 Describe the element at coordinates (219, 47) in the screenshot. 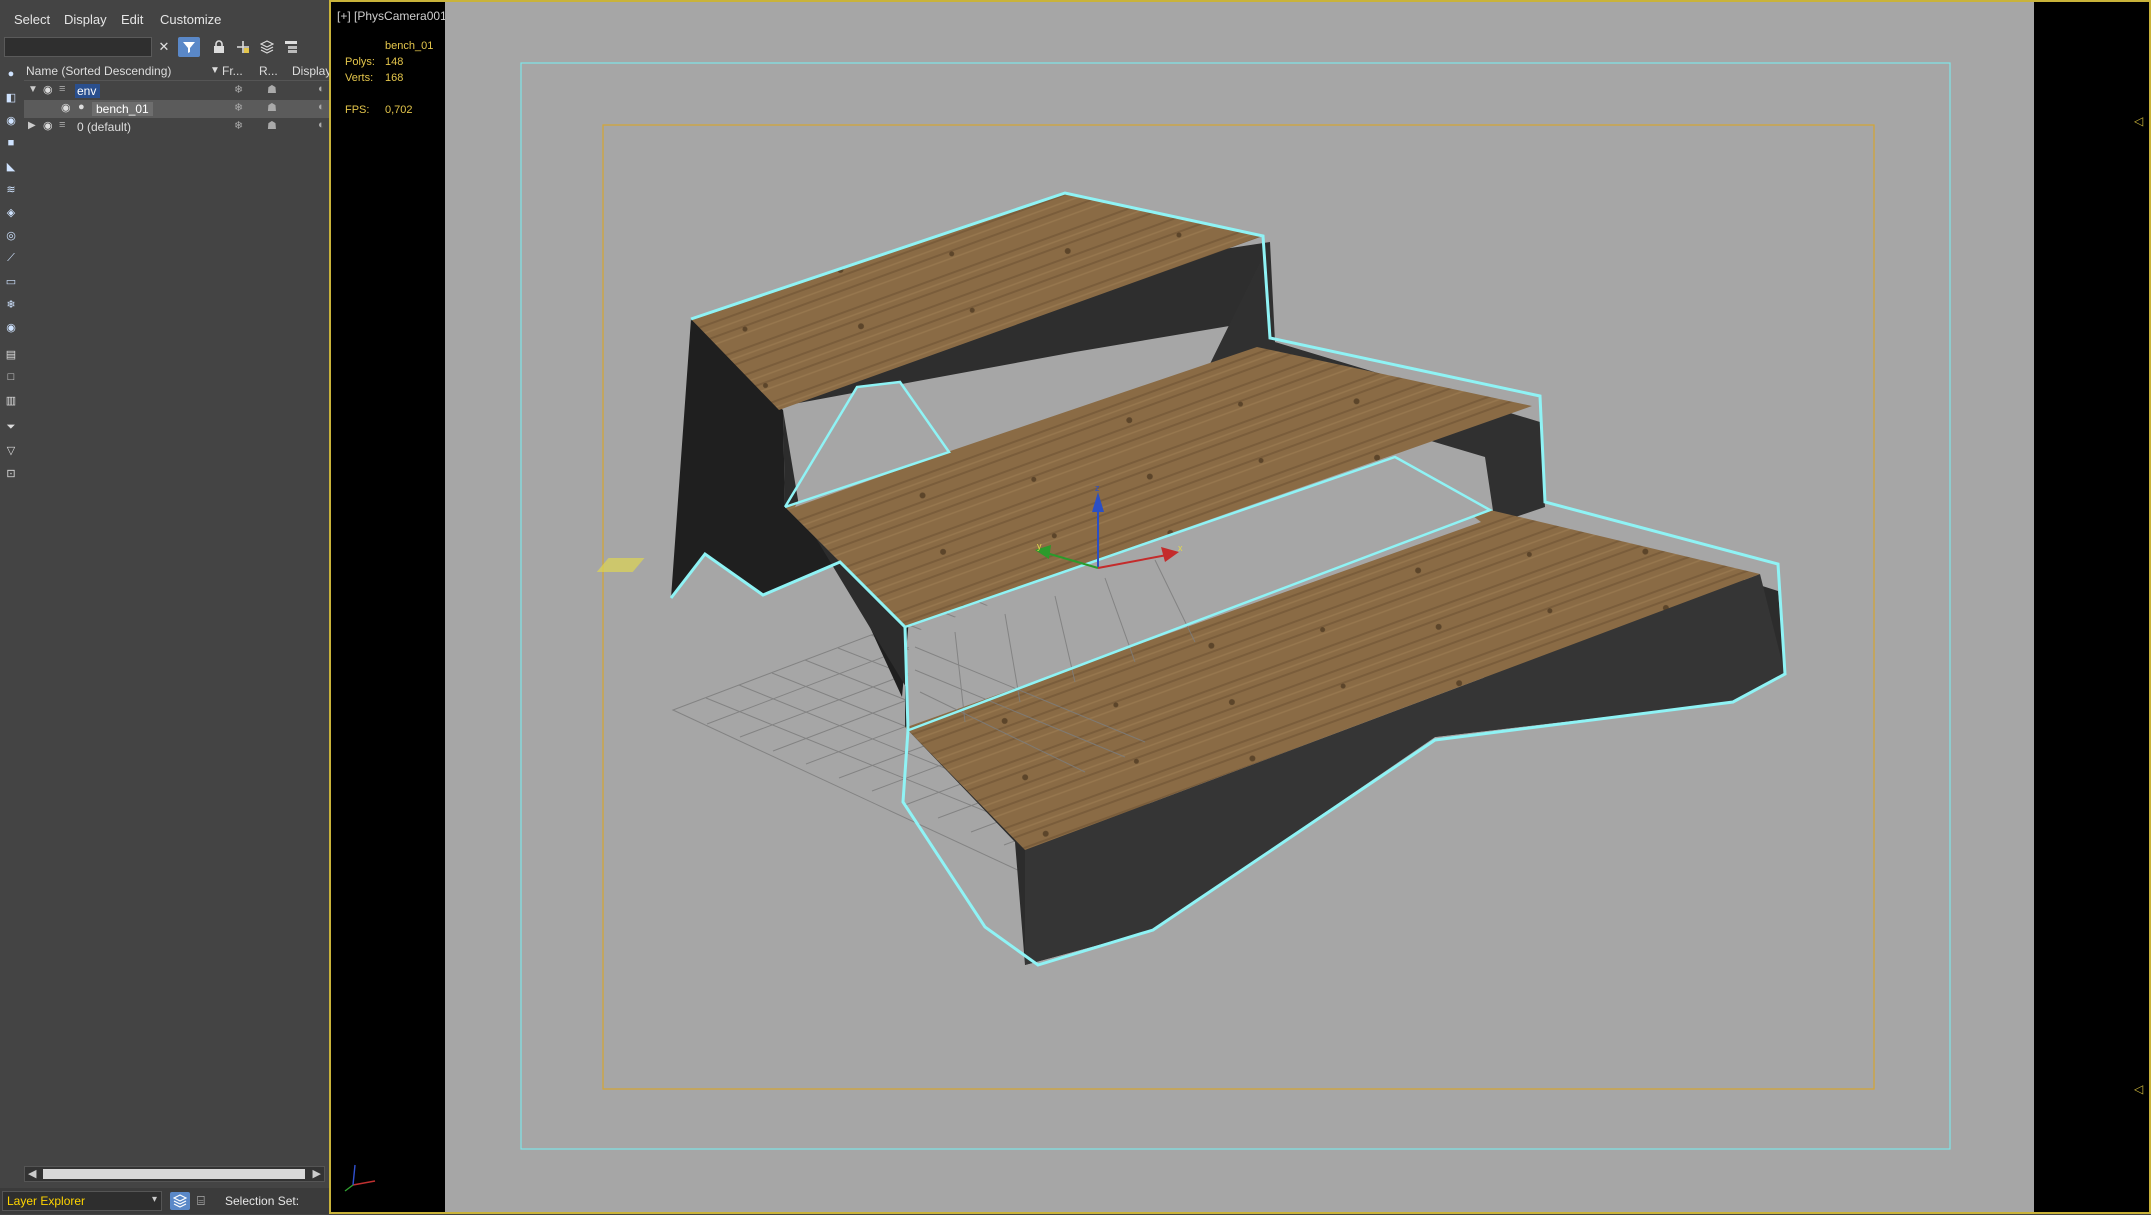

I see `lock-icon` at that location.